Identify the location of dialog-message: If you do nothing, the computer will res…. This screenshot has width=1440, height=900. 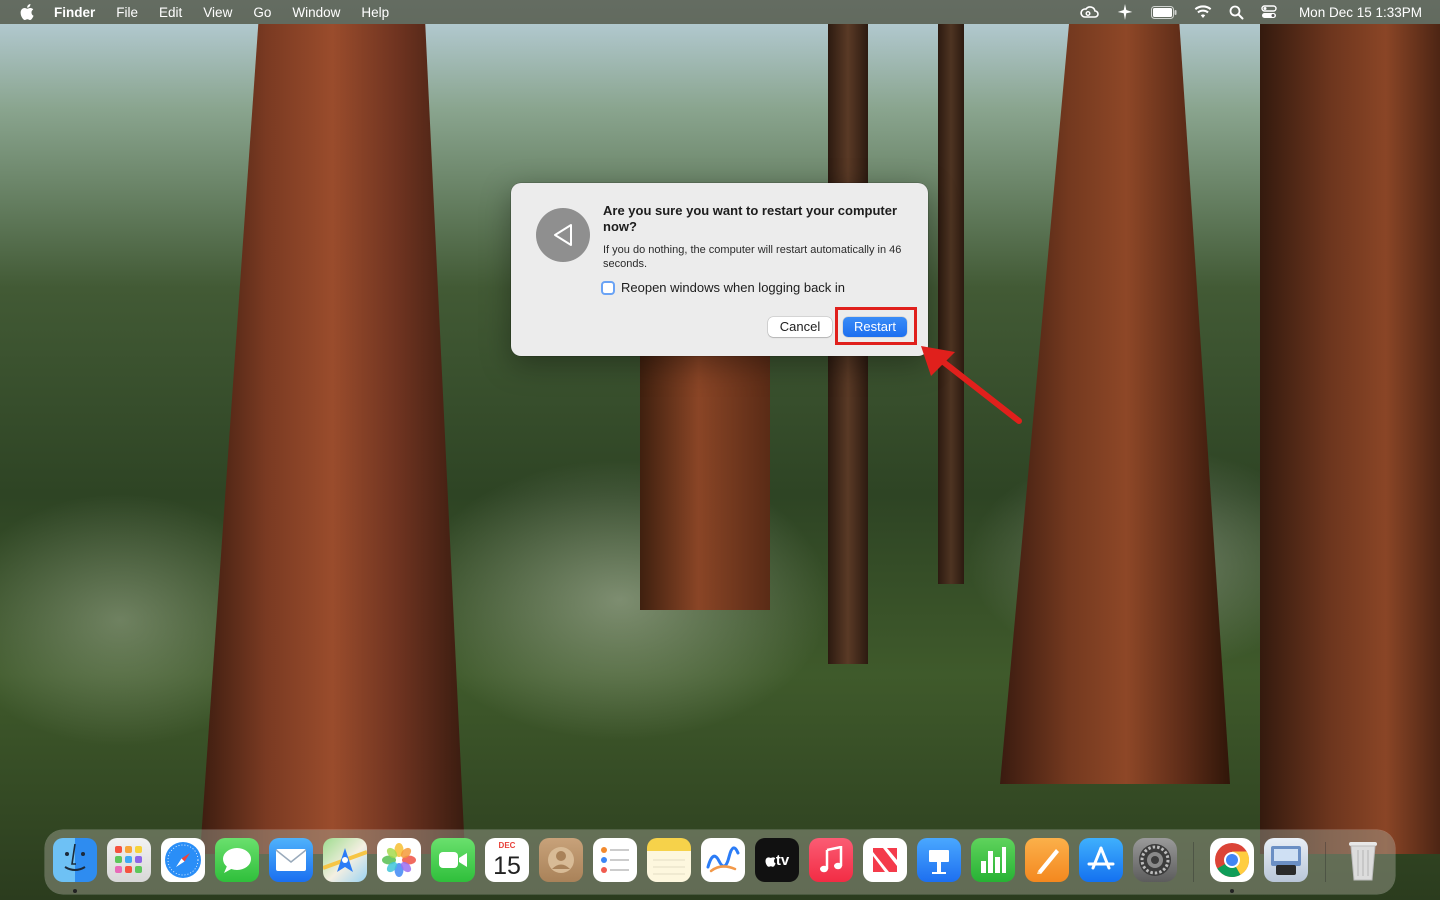
(752, 257).